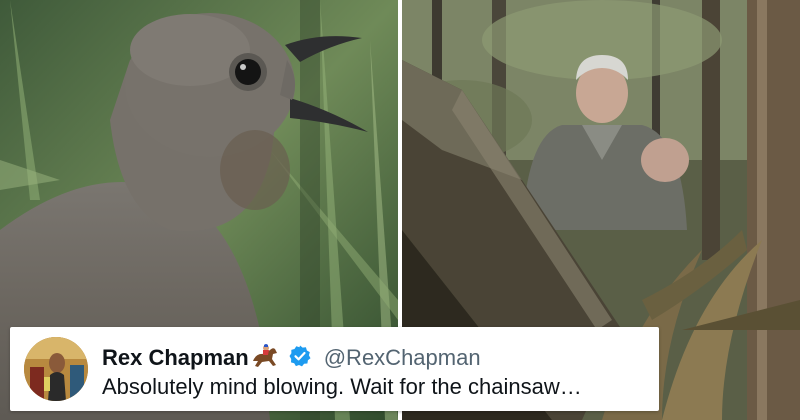 The image size is (800, 420). Describe the element at coordinates (402, 358) in the screenshot. I see `tweet-handle: @RexChapman` at that location.